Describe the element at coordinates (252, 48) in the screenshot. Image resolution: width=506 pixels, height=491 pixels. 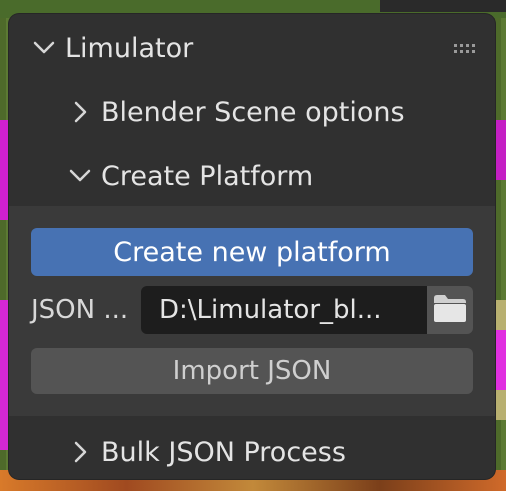
I see `panel-header: Limulator` at that location.